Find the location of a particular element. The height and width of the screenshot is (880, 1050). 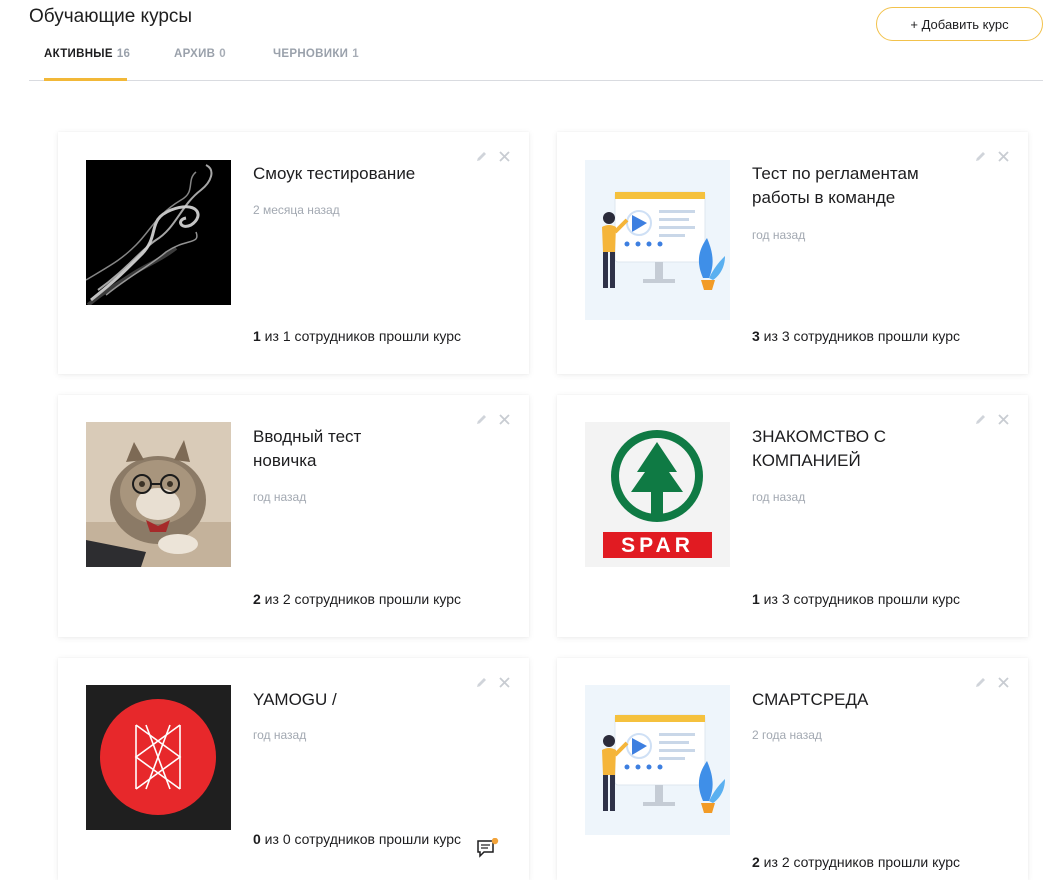

yamogu-logo is located at coordinates (158, 757).